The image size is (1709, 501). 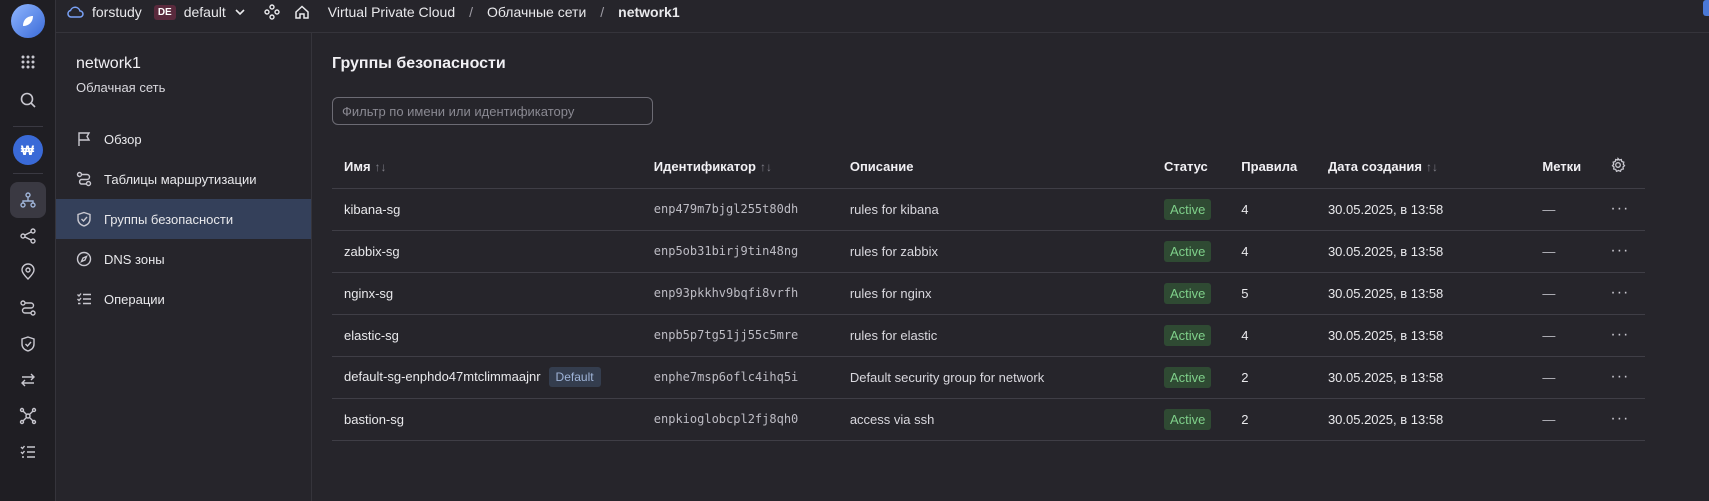 What do you see at coordinates (487, 167) in the screenshot?
I see `column-header-name: Имя ↑↓` at bounding box center [487, 167].